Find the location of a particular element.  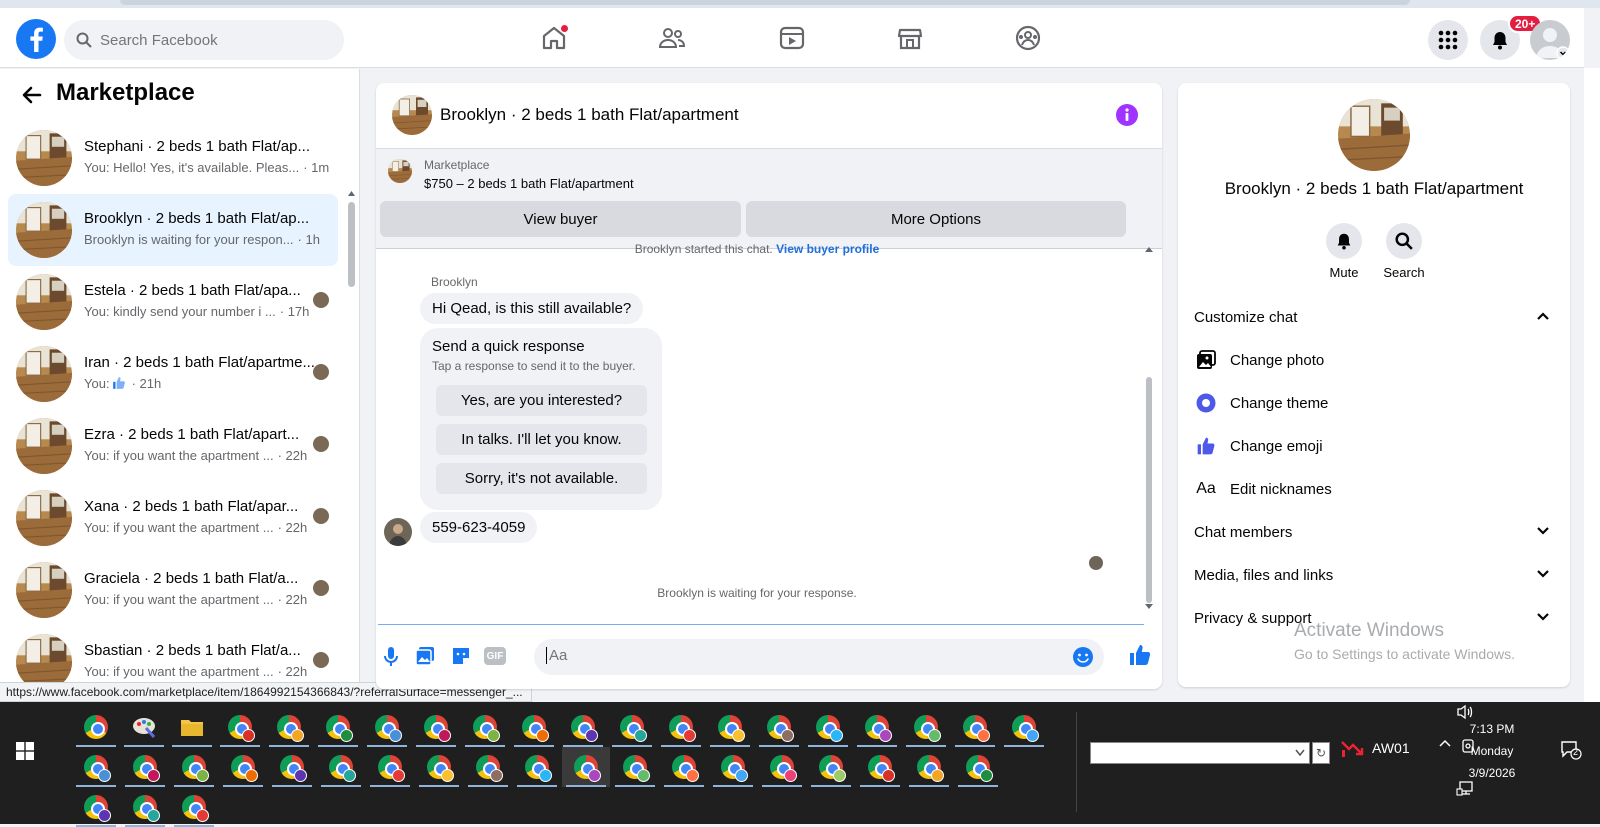

friends-icon is located at coordinates (672, 38).